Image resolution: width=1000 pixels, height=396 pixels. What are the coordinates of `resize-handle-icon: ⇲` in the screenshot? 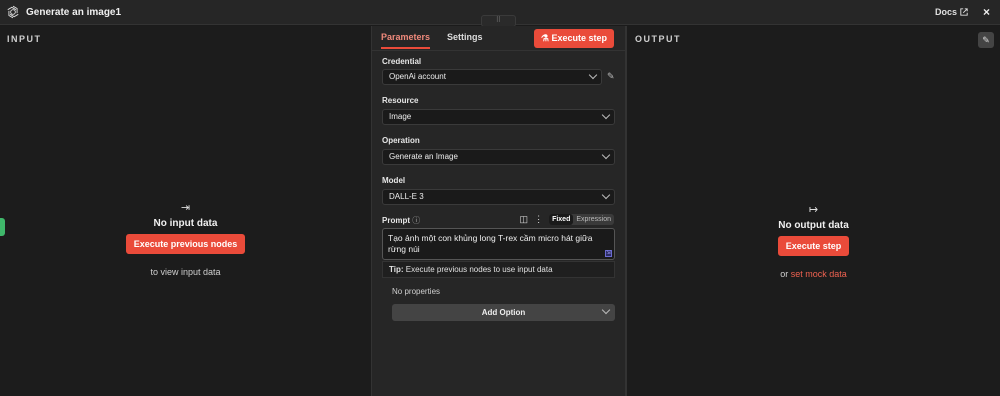 It's located at (608, 253).